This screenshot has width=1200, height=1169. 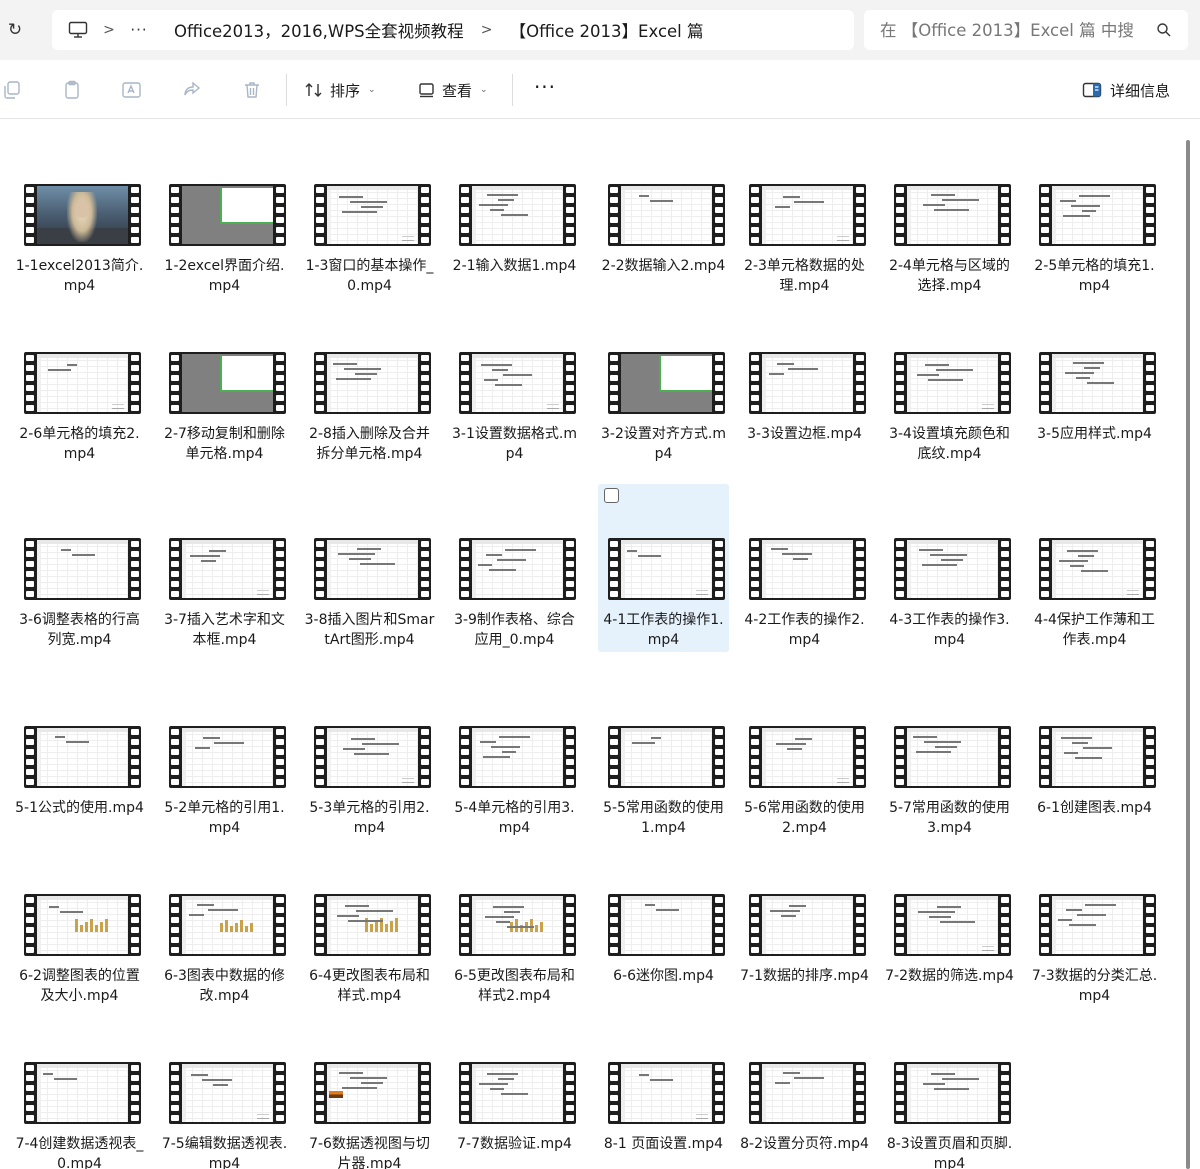 I want to click on file-name: 4-3工作表的操作3.mp4, so click(x=949, y=630).